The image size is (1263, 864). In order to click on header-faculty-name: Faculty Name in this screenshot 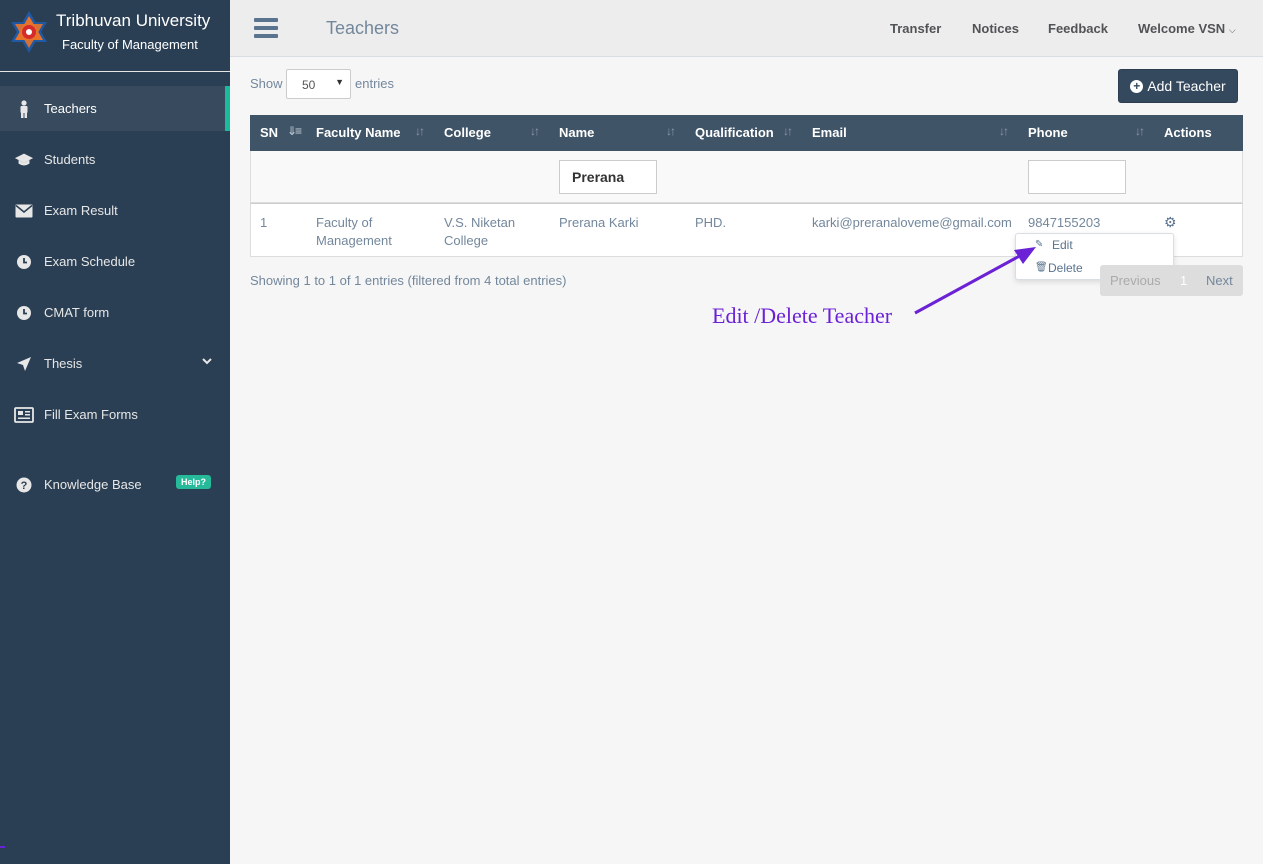, I will do `click(358, 132)`.